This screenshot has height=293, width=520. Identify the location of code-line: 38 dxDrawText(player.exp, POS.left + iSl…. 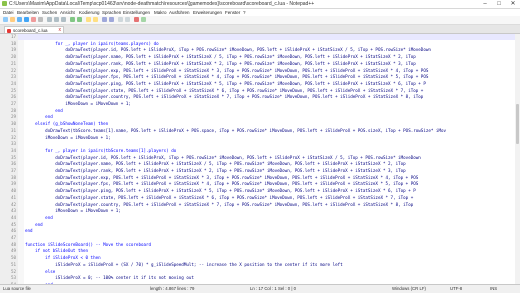
(260, 178).